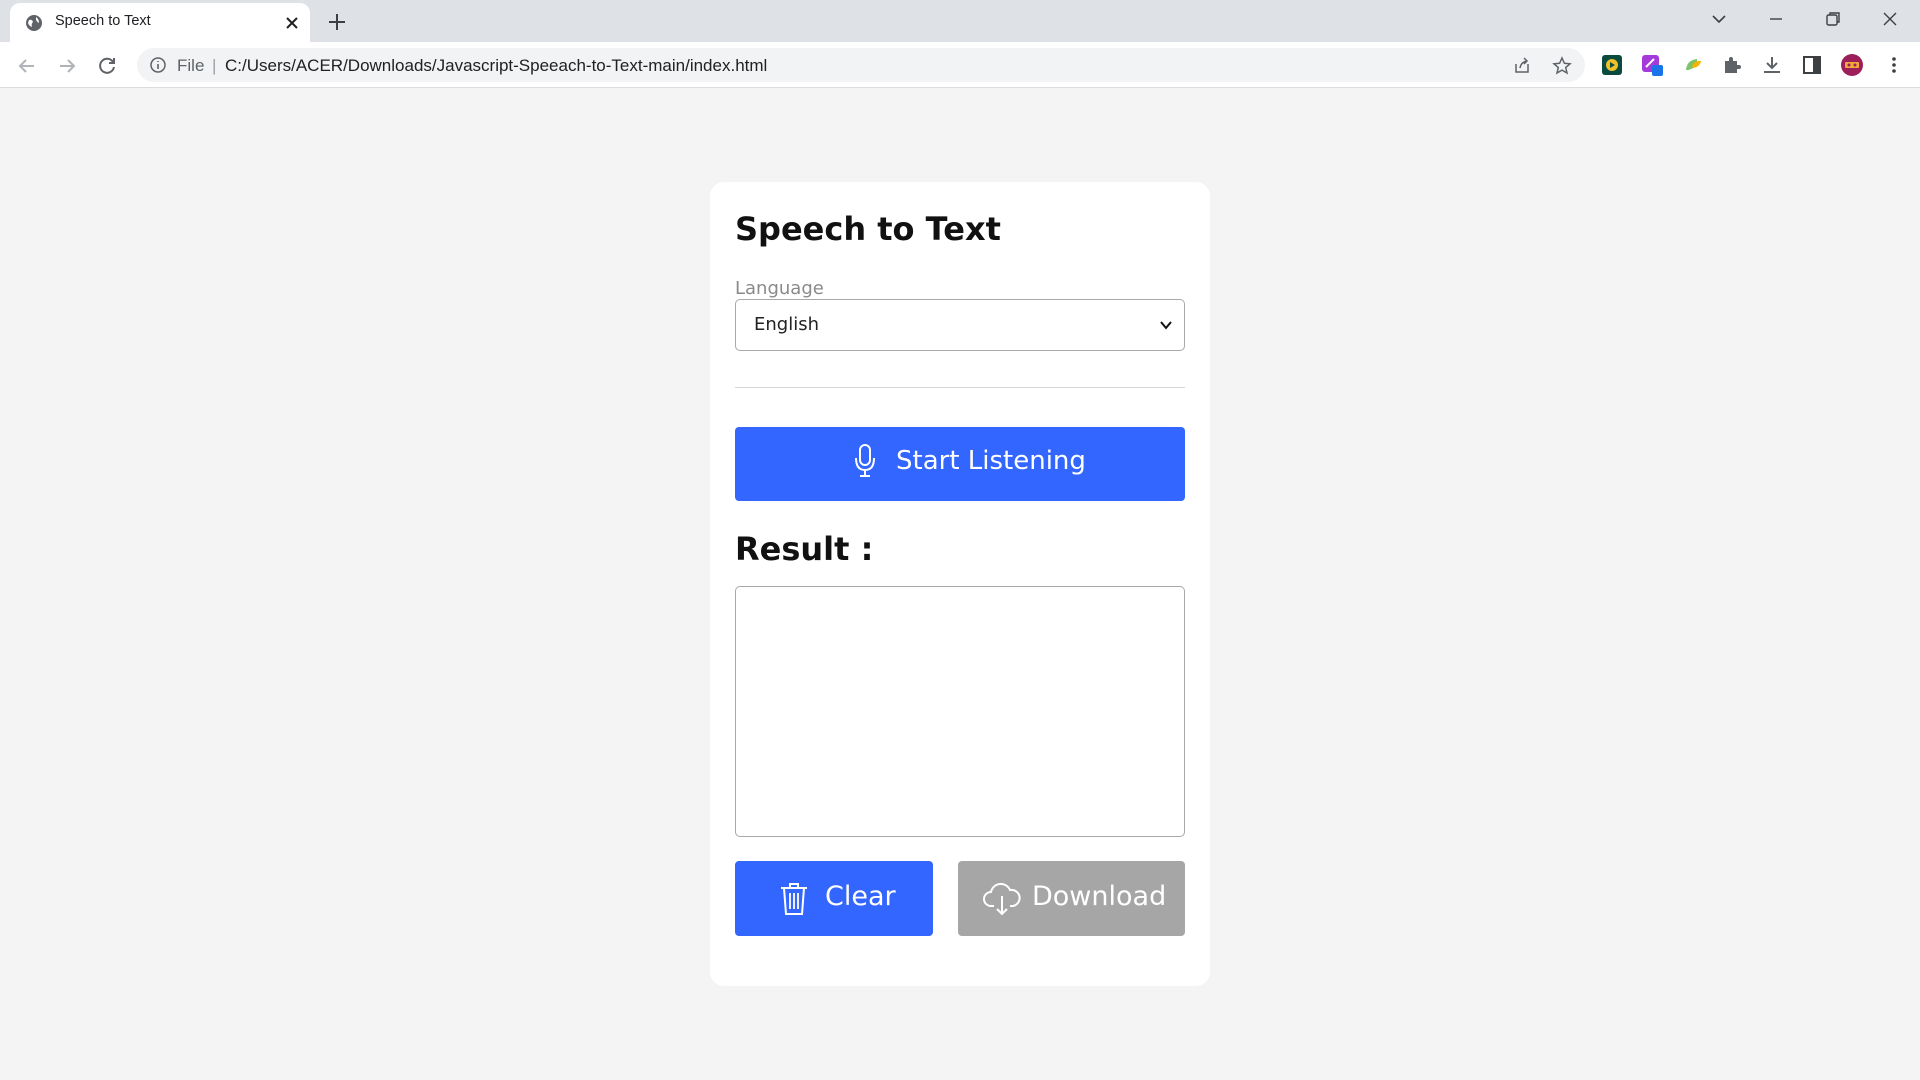 This screenshot has height=1080, width=1920. I want to click on language-label: Language, so click(779, 288).